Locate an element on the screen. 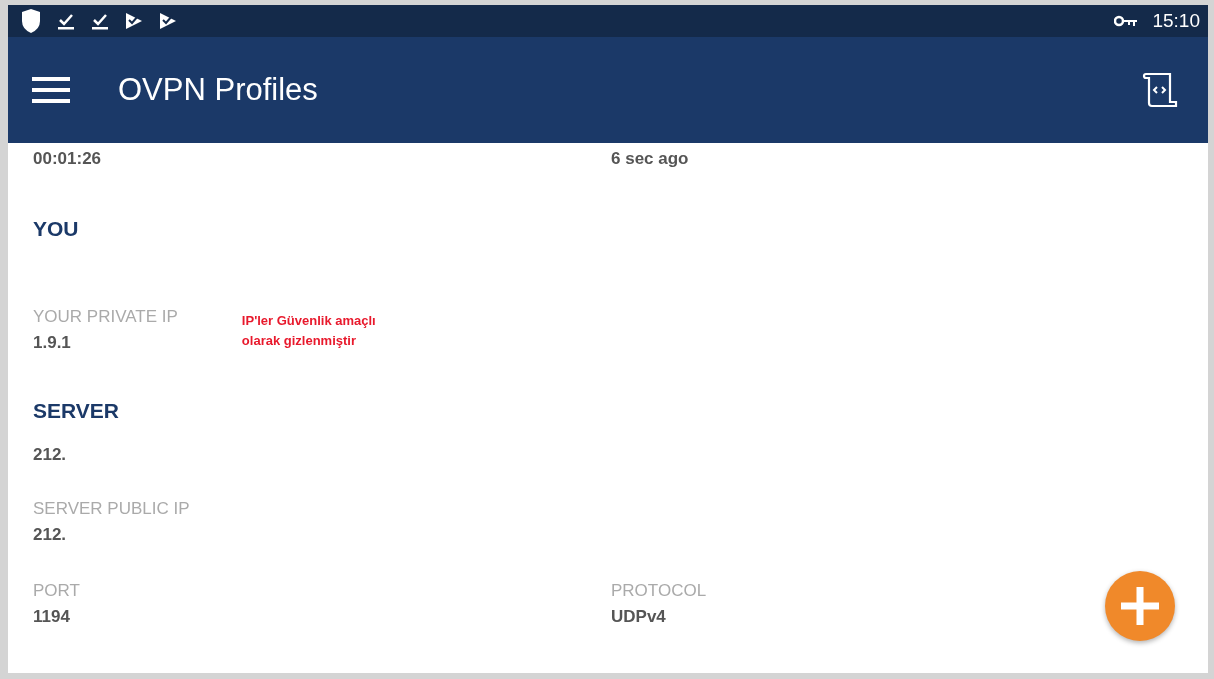 The image size is (1214, 679). shield-icon is located at coordinates (31, 21).